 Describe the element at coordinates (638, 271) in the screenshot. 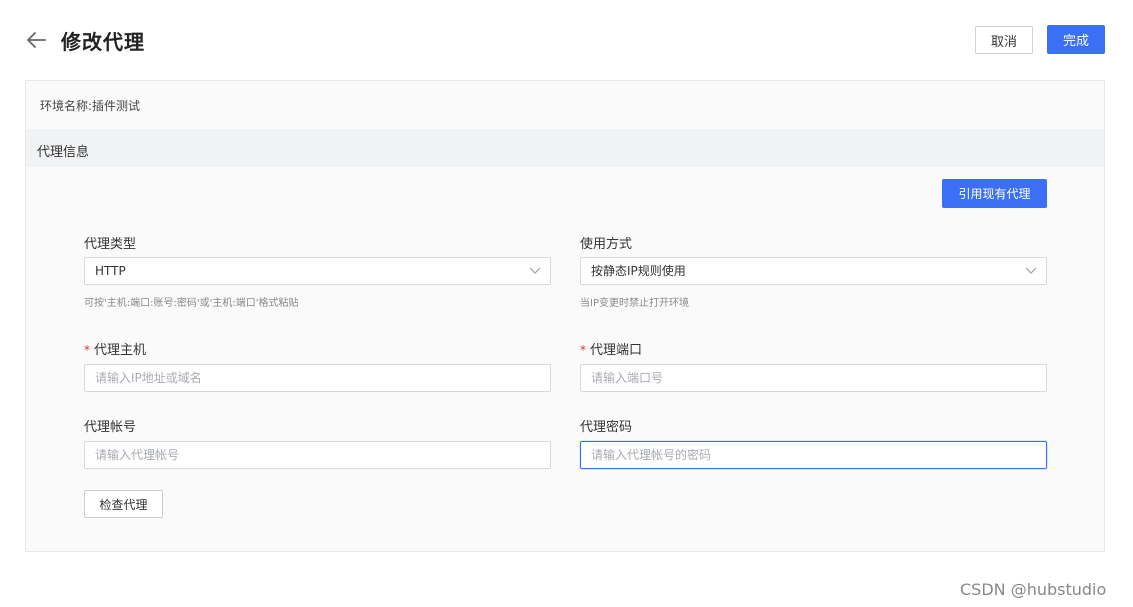

I see `usage-mode-selected-value: 按静态IP规则使用` at that location.